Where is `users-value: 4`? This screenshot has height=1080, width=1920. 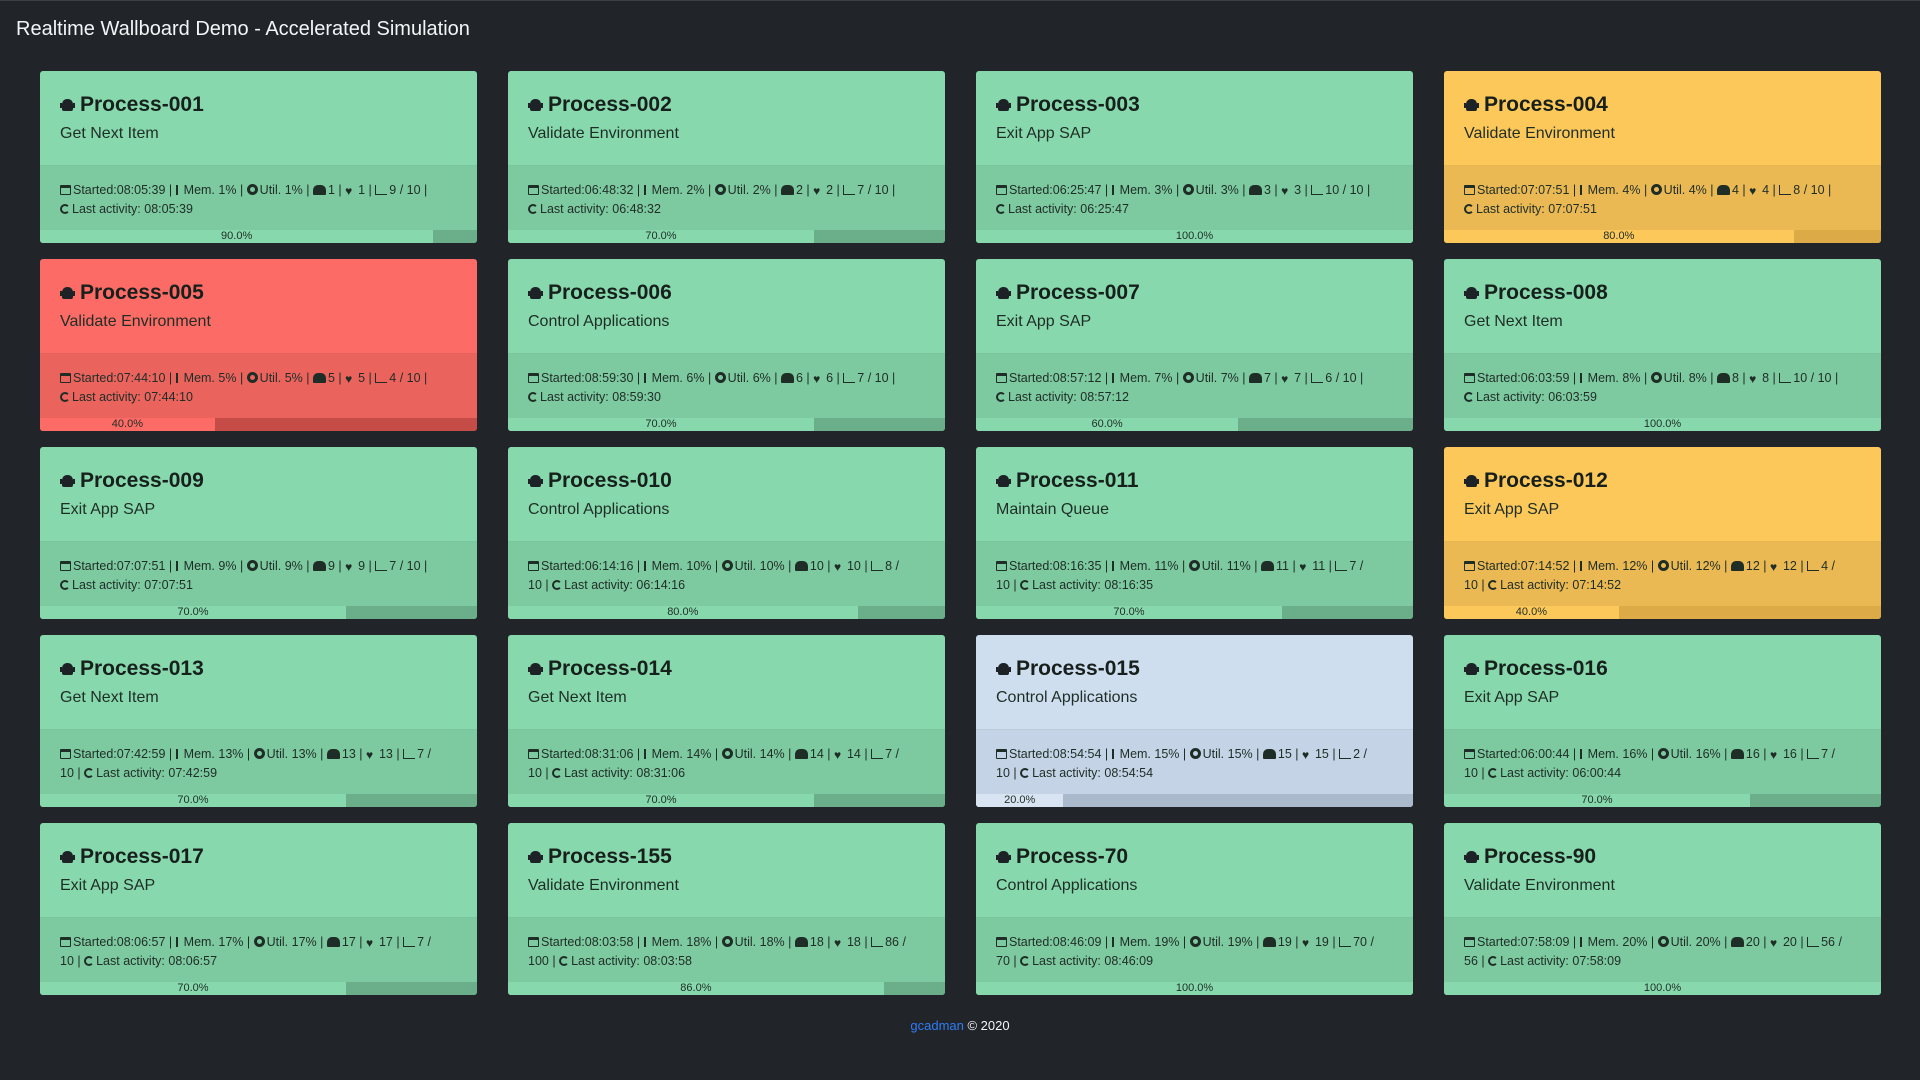 users-value: 4 is located at coordinates (1735, 190).